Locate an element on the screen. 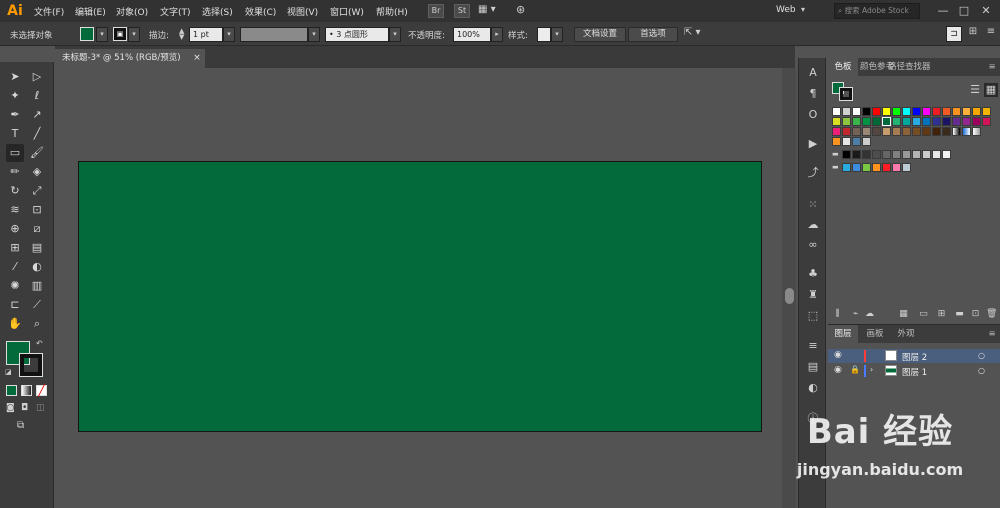 The height and width of the screenshot is (508, 1000). swatch-selected is located at coordinates (886, 121).